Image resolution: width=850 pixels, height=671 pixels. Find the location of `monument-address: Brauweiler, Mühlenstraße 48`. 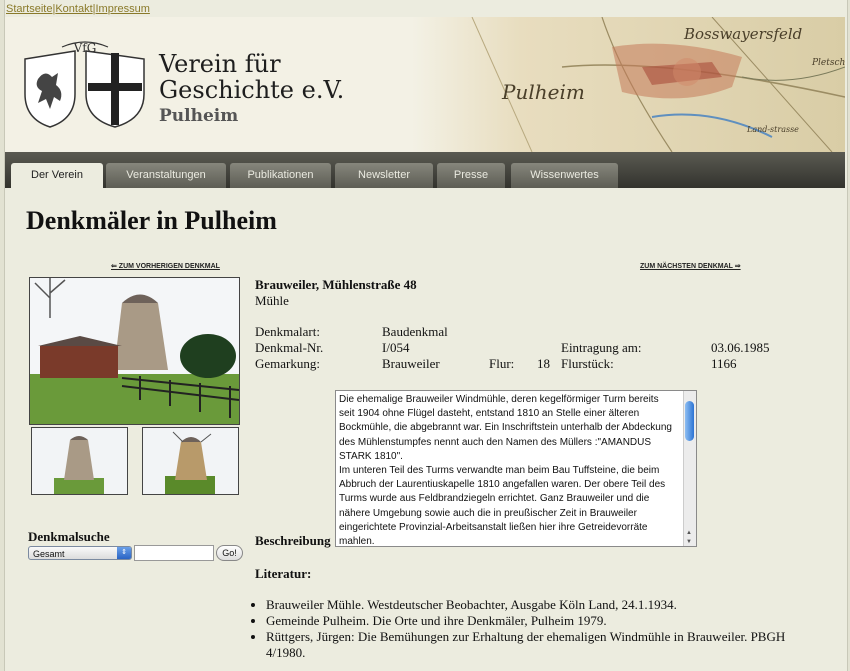

monument-address: Brauweiler, Mühlenstraße 48 is located at coordinates (336, 284).